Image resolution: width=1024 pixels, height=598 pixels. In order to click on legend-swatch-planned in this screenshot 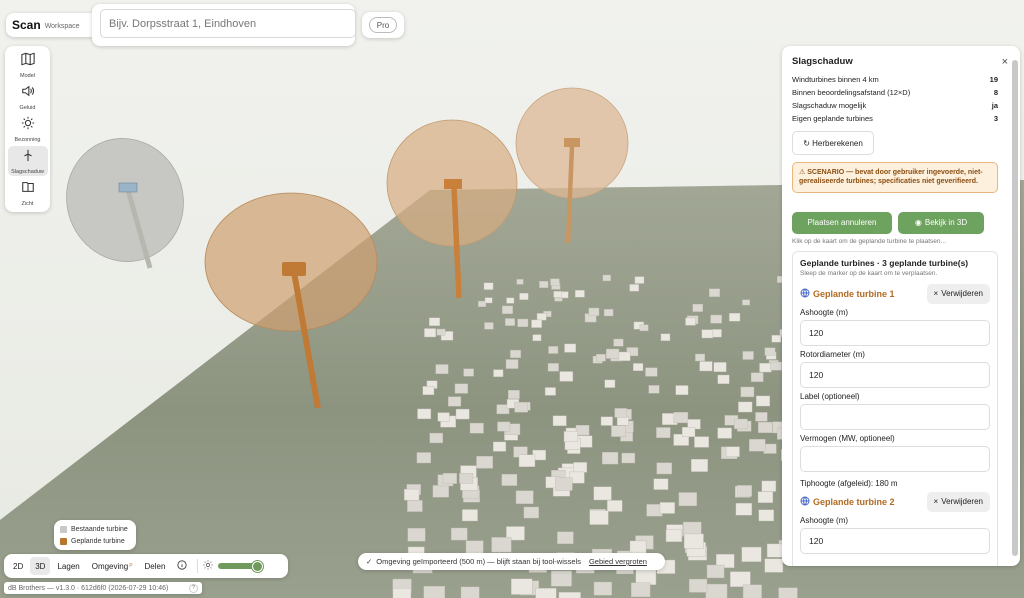, I will do `click(63, 541)`.